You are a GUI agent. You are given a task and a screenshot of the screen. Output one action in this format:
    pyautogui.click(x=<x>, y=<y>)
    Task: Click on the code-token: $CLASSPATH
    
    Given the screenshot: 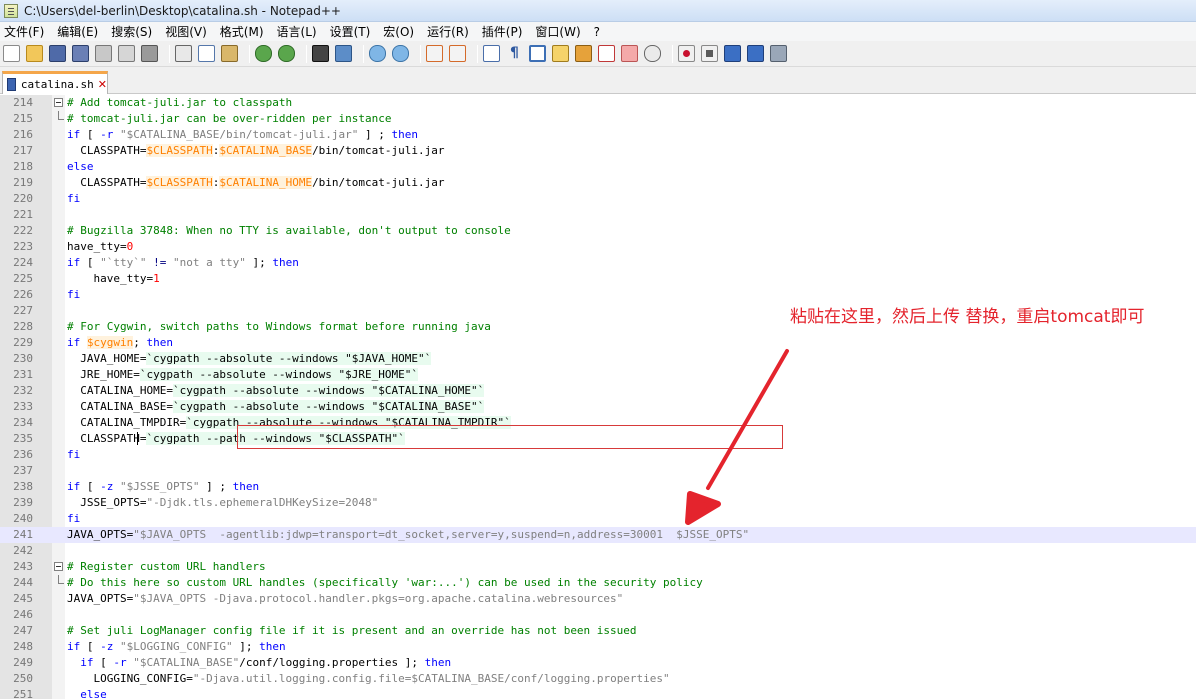 What is the action you would take?
    pyautogui.click(x=179, y=150)
    